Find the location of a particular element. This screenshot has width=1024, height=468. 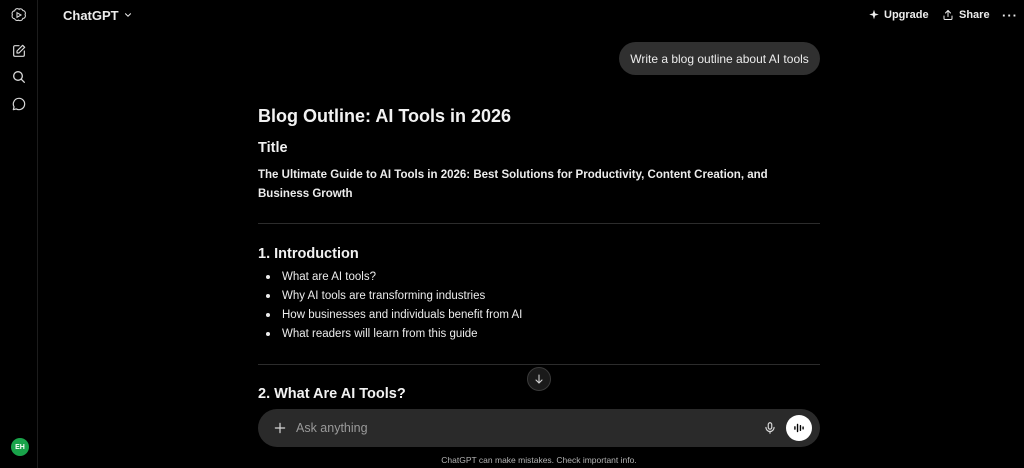

microphone-icon is located at coordinates (770, 428).